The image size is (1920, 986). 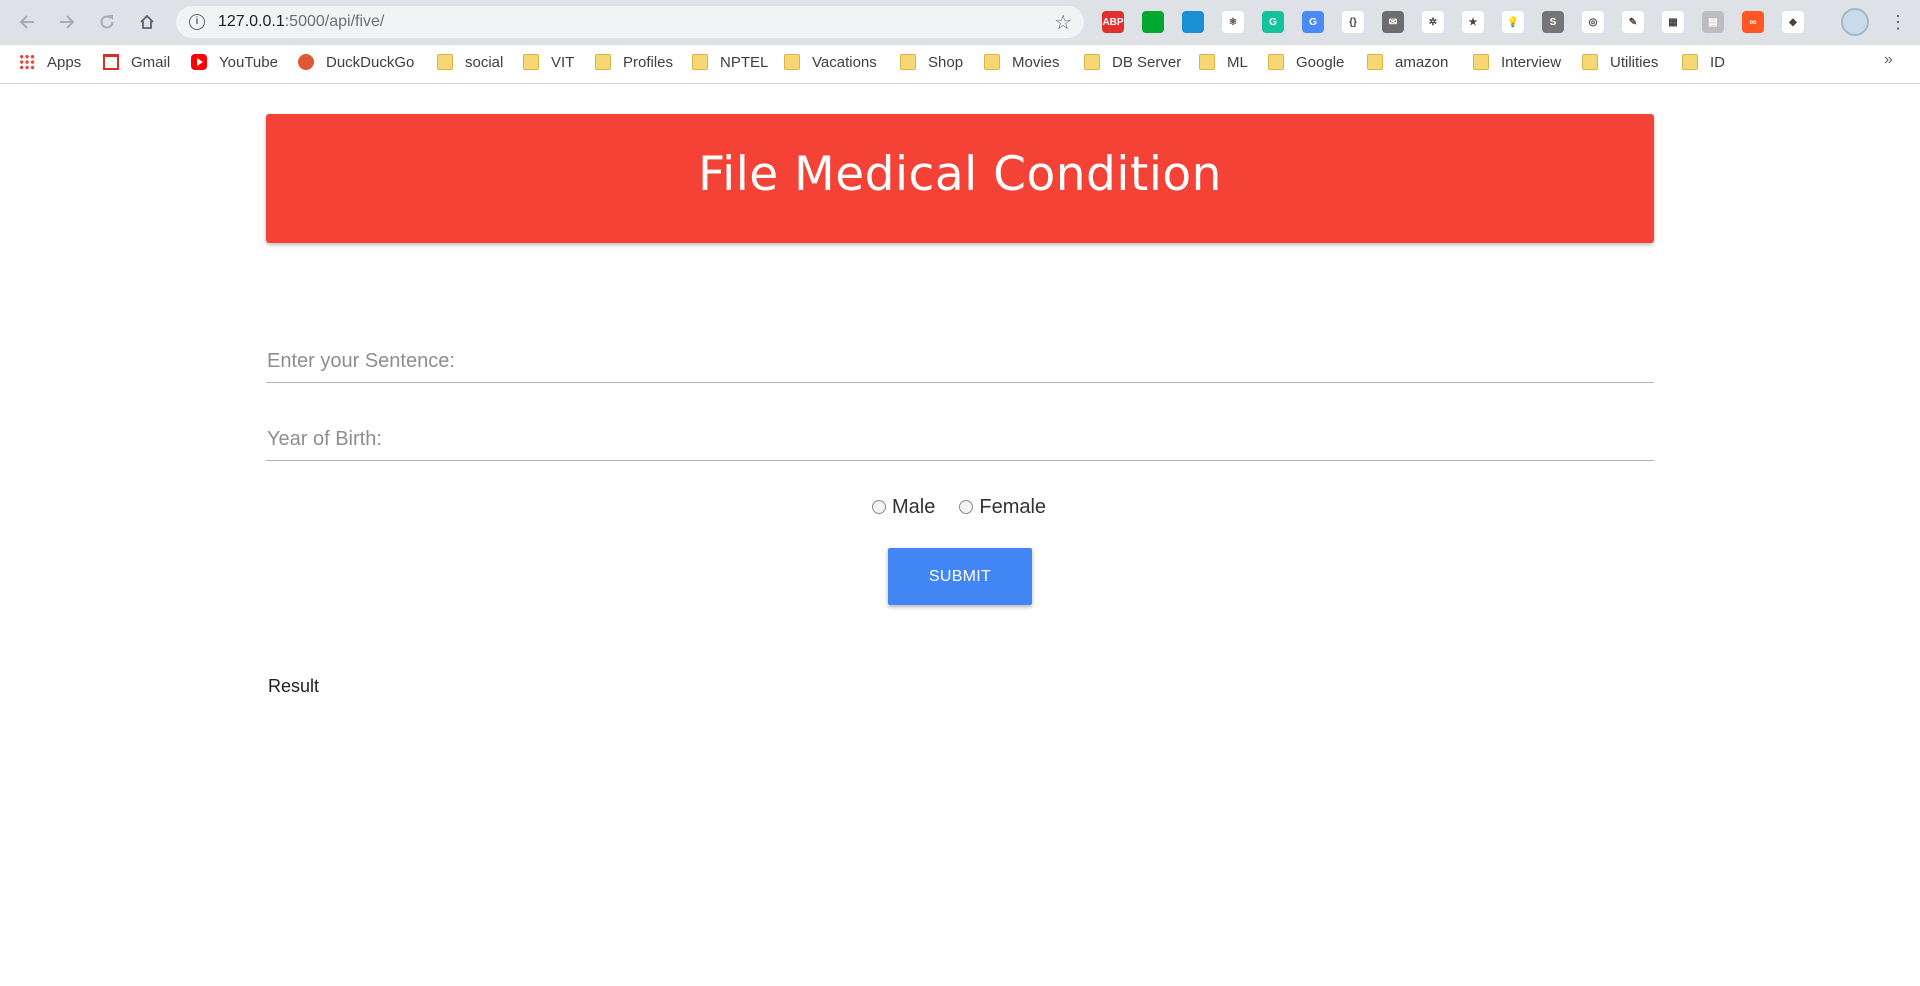 What do you see at coordinates (1223, 62) in the screenshot?
I see `bookmark-ml: ML` at bounding box center [1223, 62].